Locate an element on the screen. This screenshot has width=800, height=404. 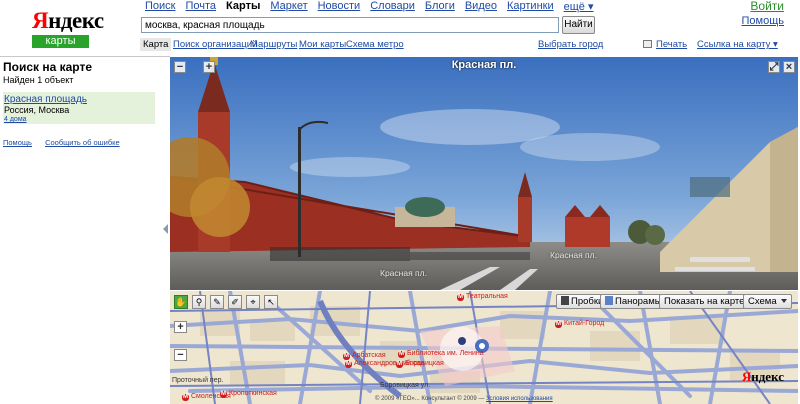
close-icon: × is located at coordinates (789, 67).